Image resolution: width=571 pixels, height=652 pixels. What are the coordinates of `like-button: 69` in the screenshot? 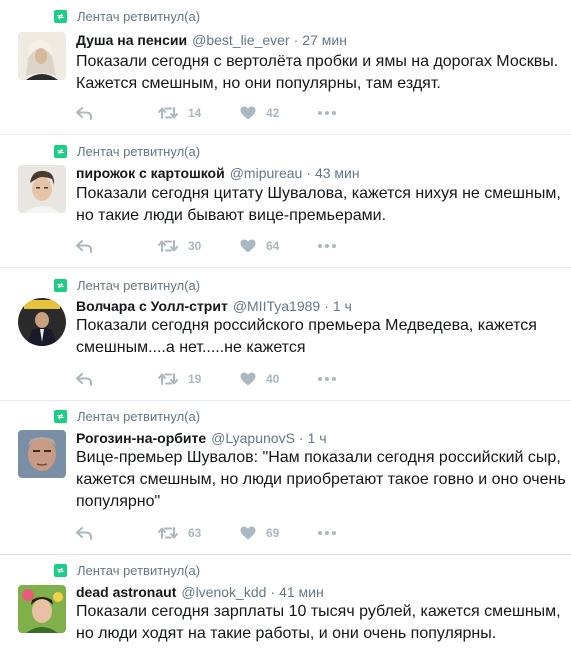 It's located at (279, 533).